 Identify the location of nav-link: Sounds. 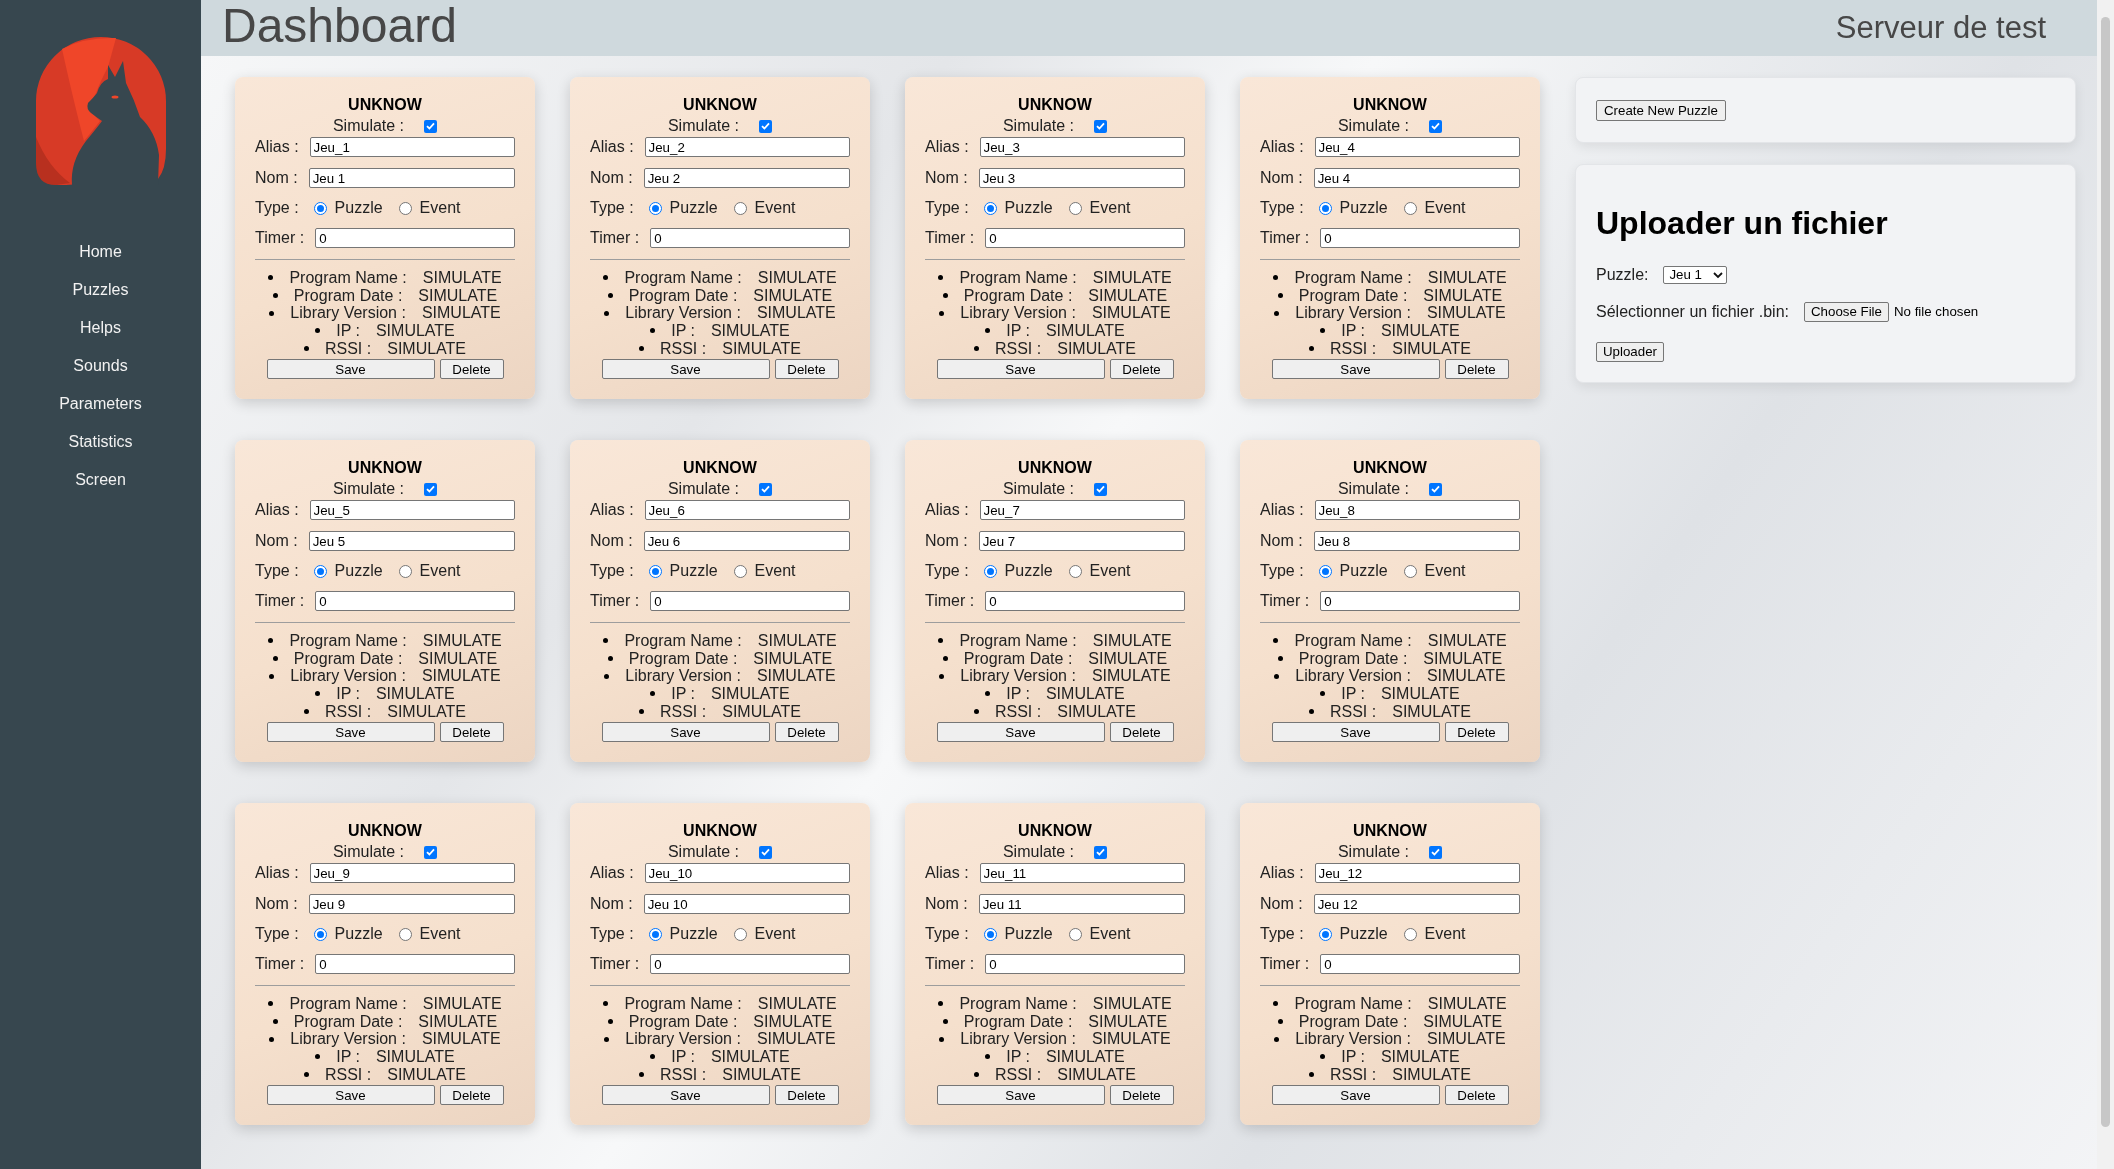
(100, 365).